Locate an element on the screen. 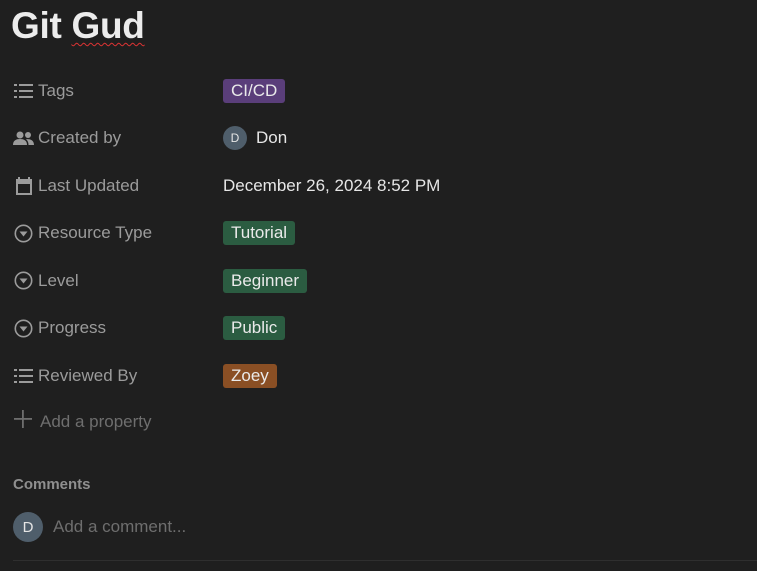 Image resolution: width=757 pixels, height=571 pixels. title-word-2: Gud is located at coordinates (108, 25).